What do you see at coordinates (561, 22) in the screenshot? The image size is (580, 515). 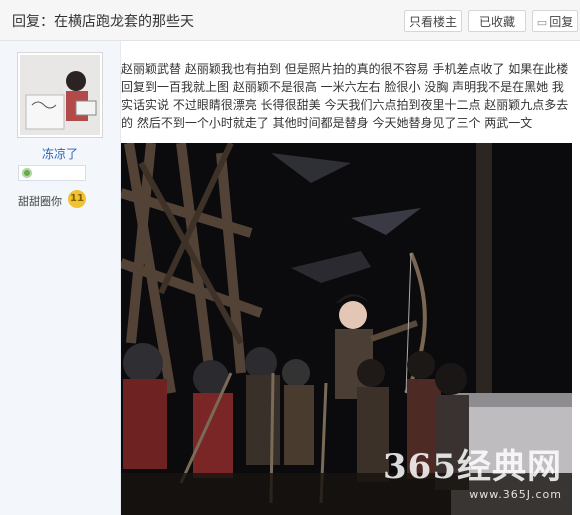 I see `reply-label: 回复` at bounding box center [561, 22].